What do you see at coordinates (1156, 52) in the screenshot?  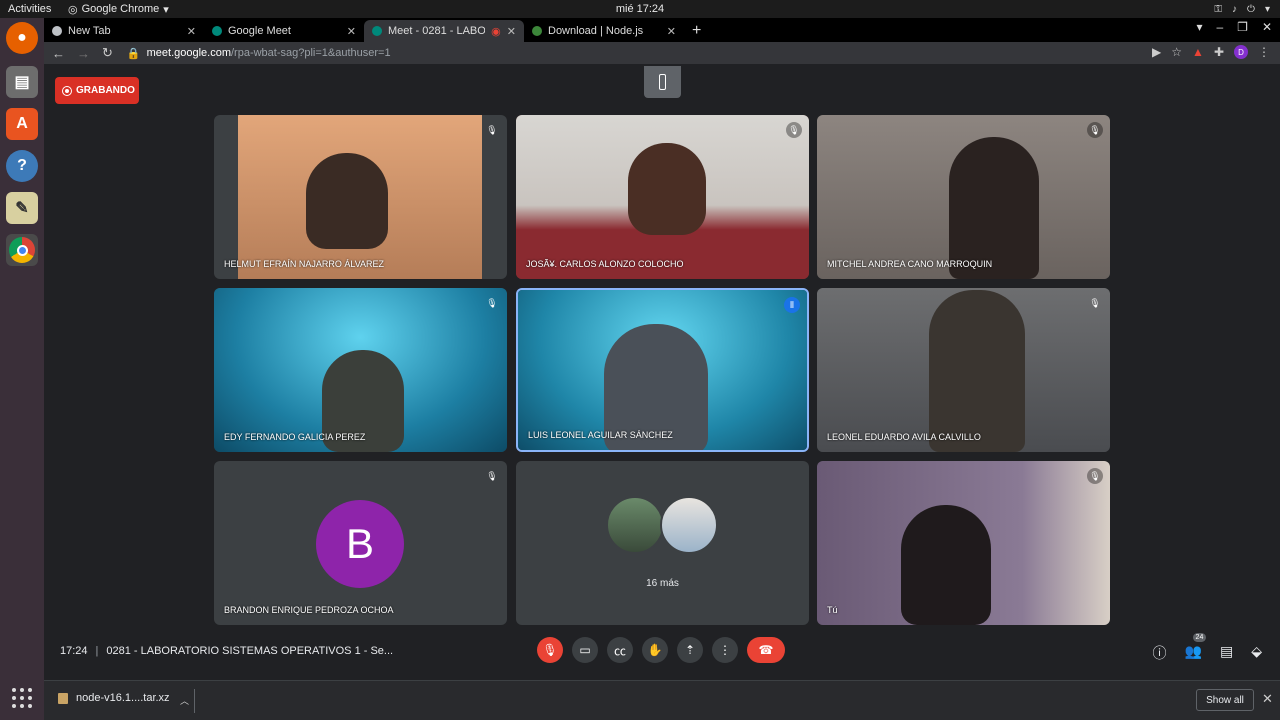 I see `camera-in-use-icon: ▶` at bounding box center [1156, 52].